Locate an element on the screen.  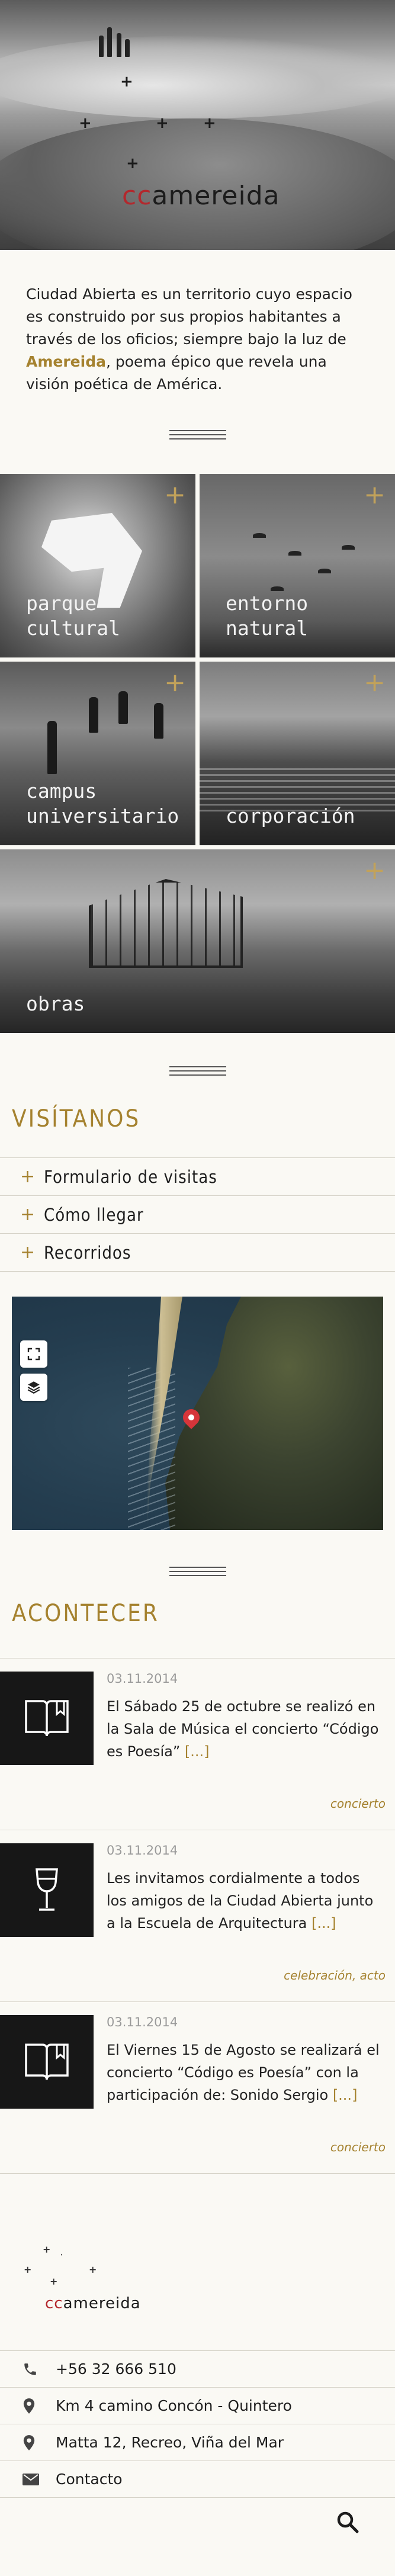
accordion-item-como-llegar: + Cómo llegar is located at coordinates (197, 1215).